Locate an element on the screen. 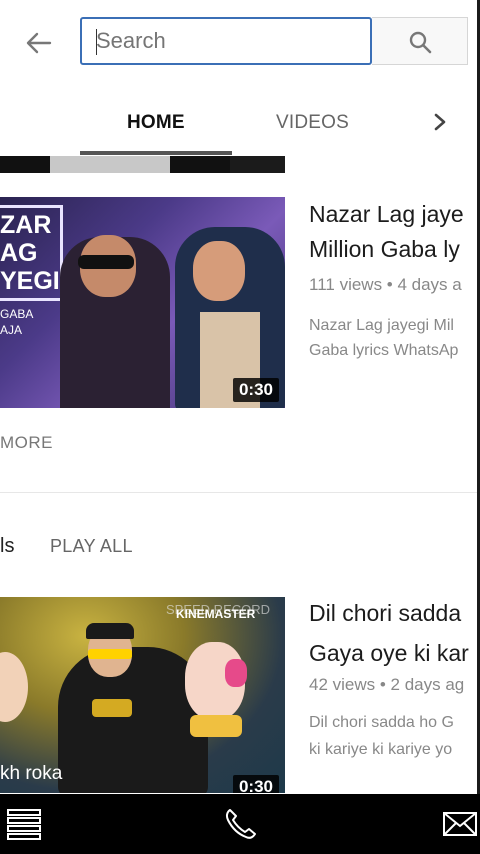  cartoon-figure is located at coordinates (14, 687).